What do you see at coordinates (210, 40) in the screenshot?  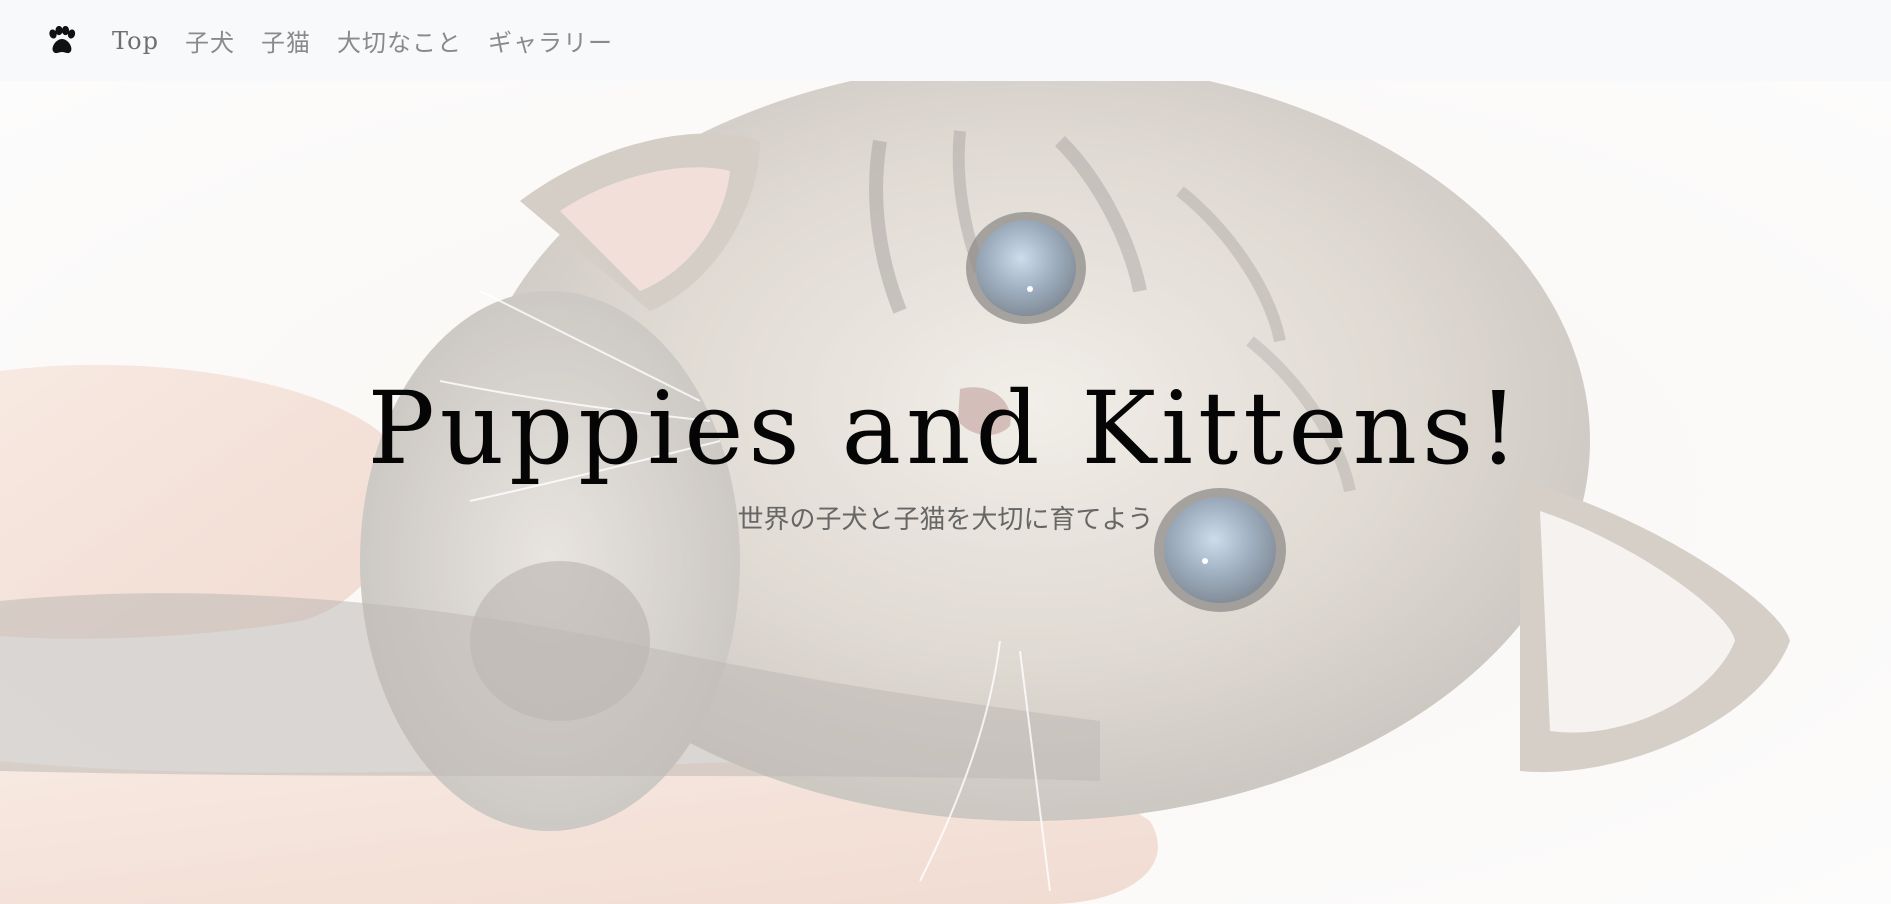 I see `nav-item-puppies: 子犬` at bounding box center [210, 40].